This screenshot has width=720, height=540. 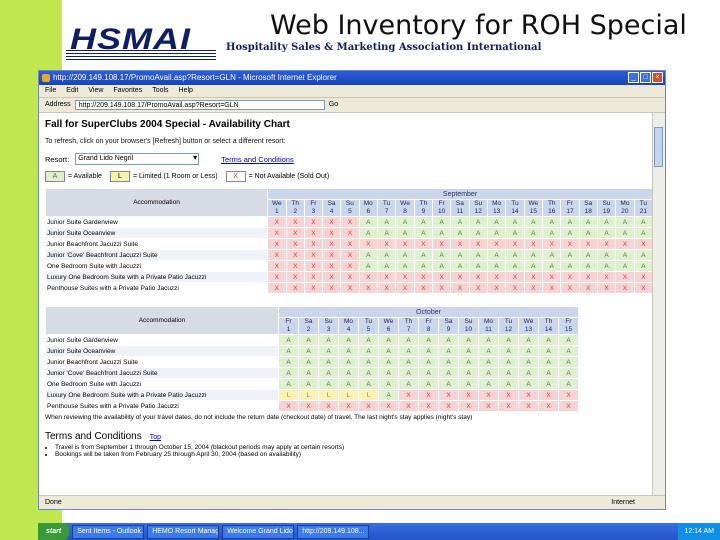 I want to click on menu-help: Help, so click(x=186, y=91).